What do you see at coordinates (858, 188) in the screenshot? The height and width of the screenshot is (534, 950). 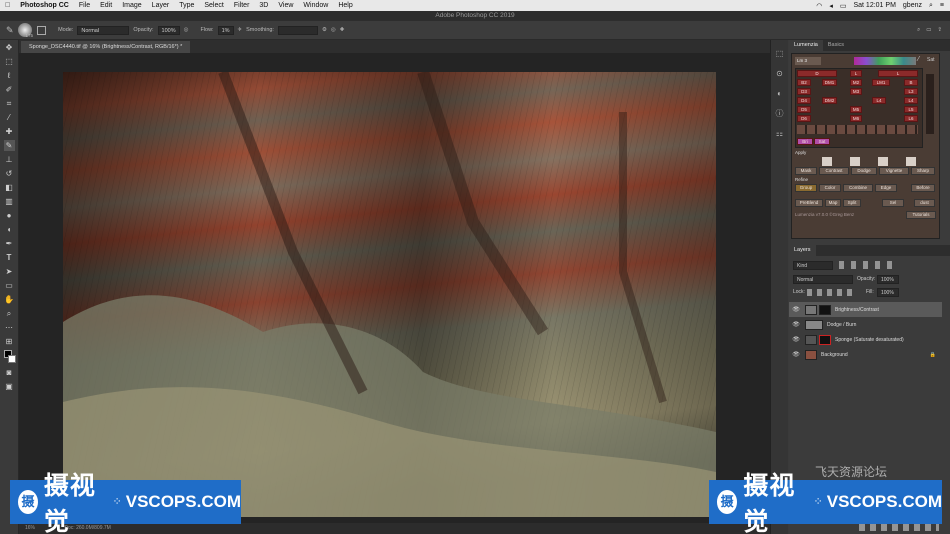 I see `combine-button: Combine` at bounding box center [858, 188].